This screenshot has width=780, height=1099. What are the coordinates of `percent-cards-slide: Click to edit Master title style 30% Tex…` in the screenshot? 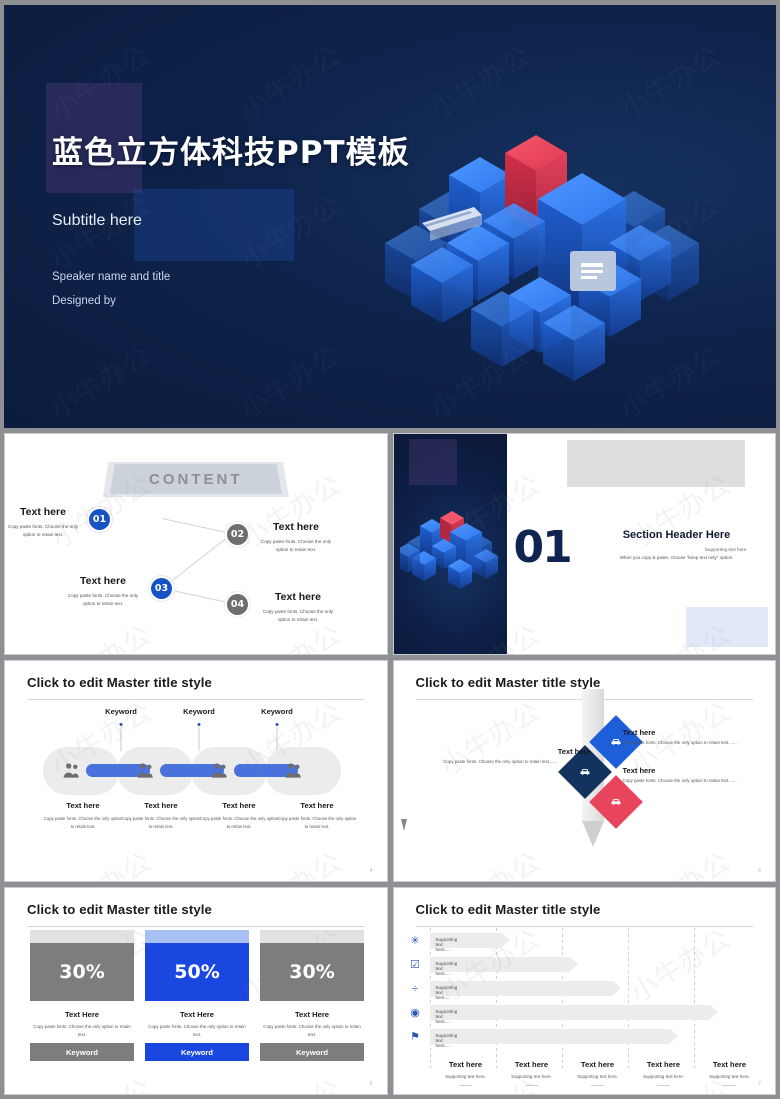 It's located at (196, 991).